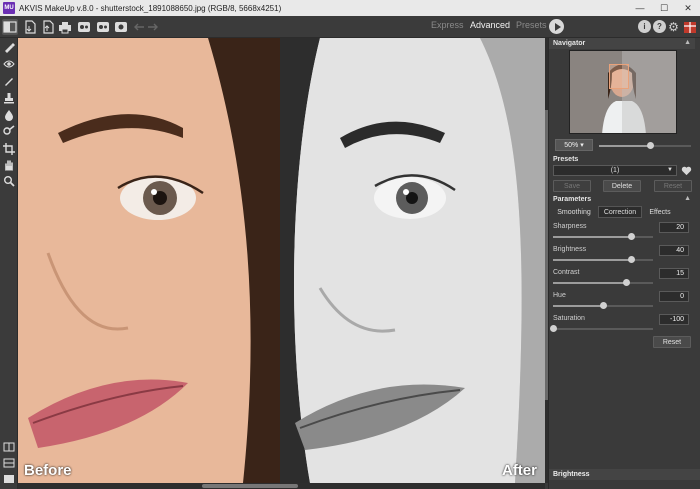 The image size is (700, 489). What do you see at coordinates (531, 25) in the screenshot?
I see `mode-tab-presets: Presets` at bounding box center [531, 25].